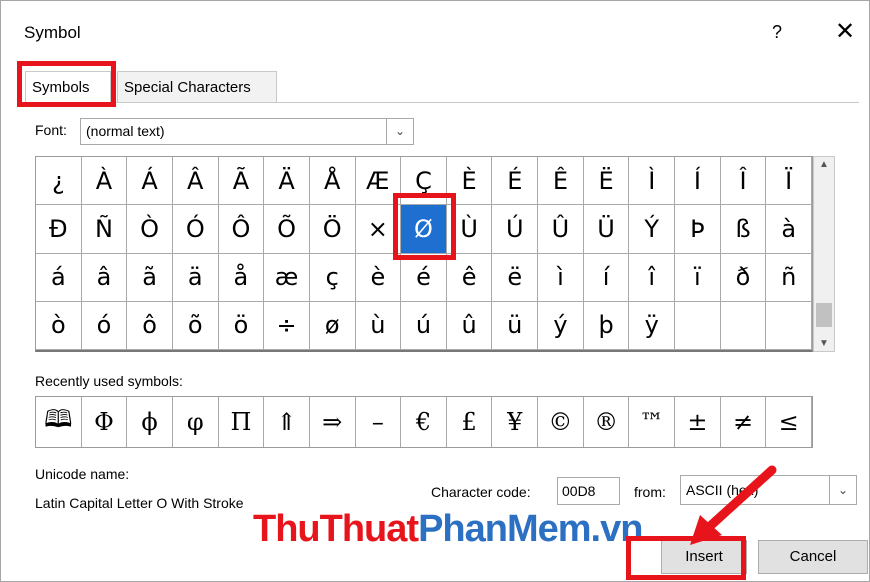 The image size is (870, 582). I want to click on recent-symbol-cell: €, so click(424, 422).